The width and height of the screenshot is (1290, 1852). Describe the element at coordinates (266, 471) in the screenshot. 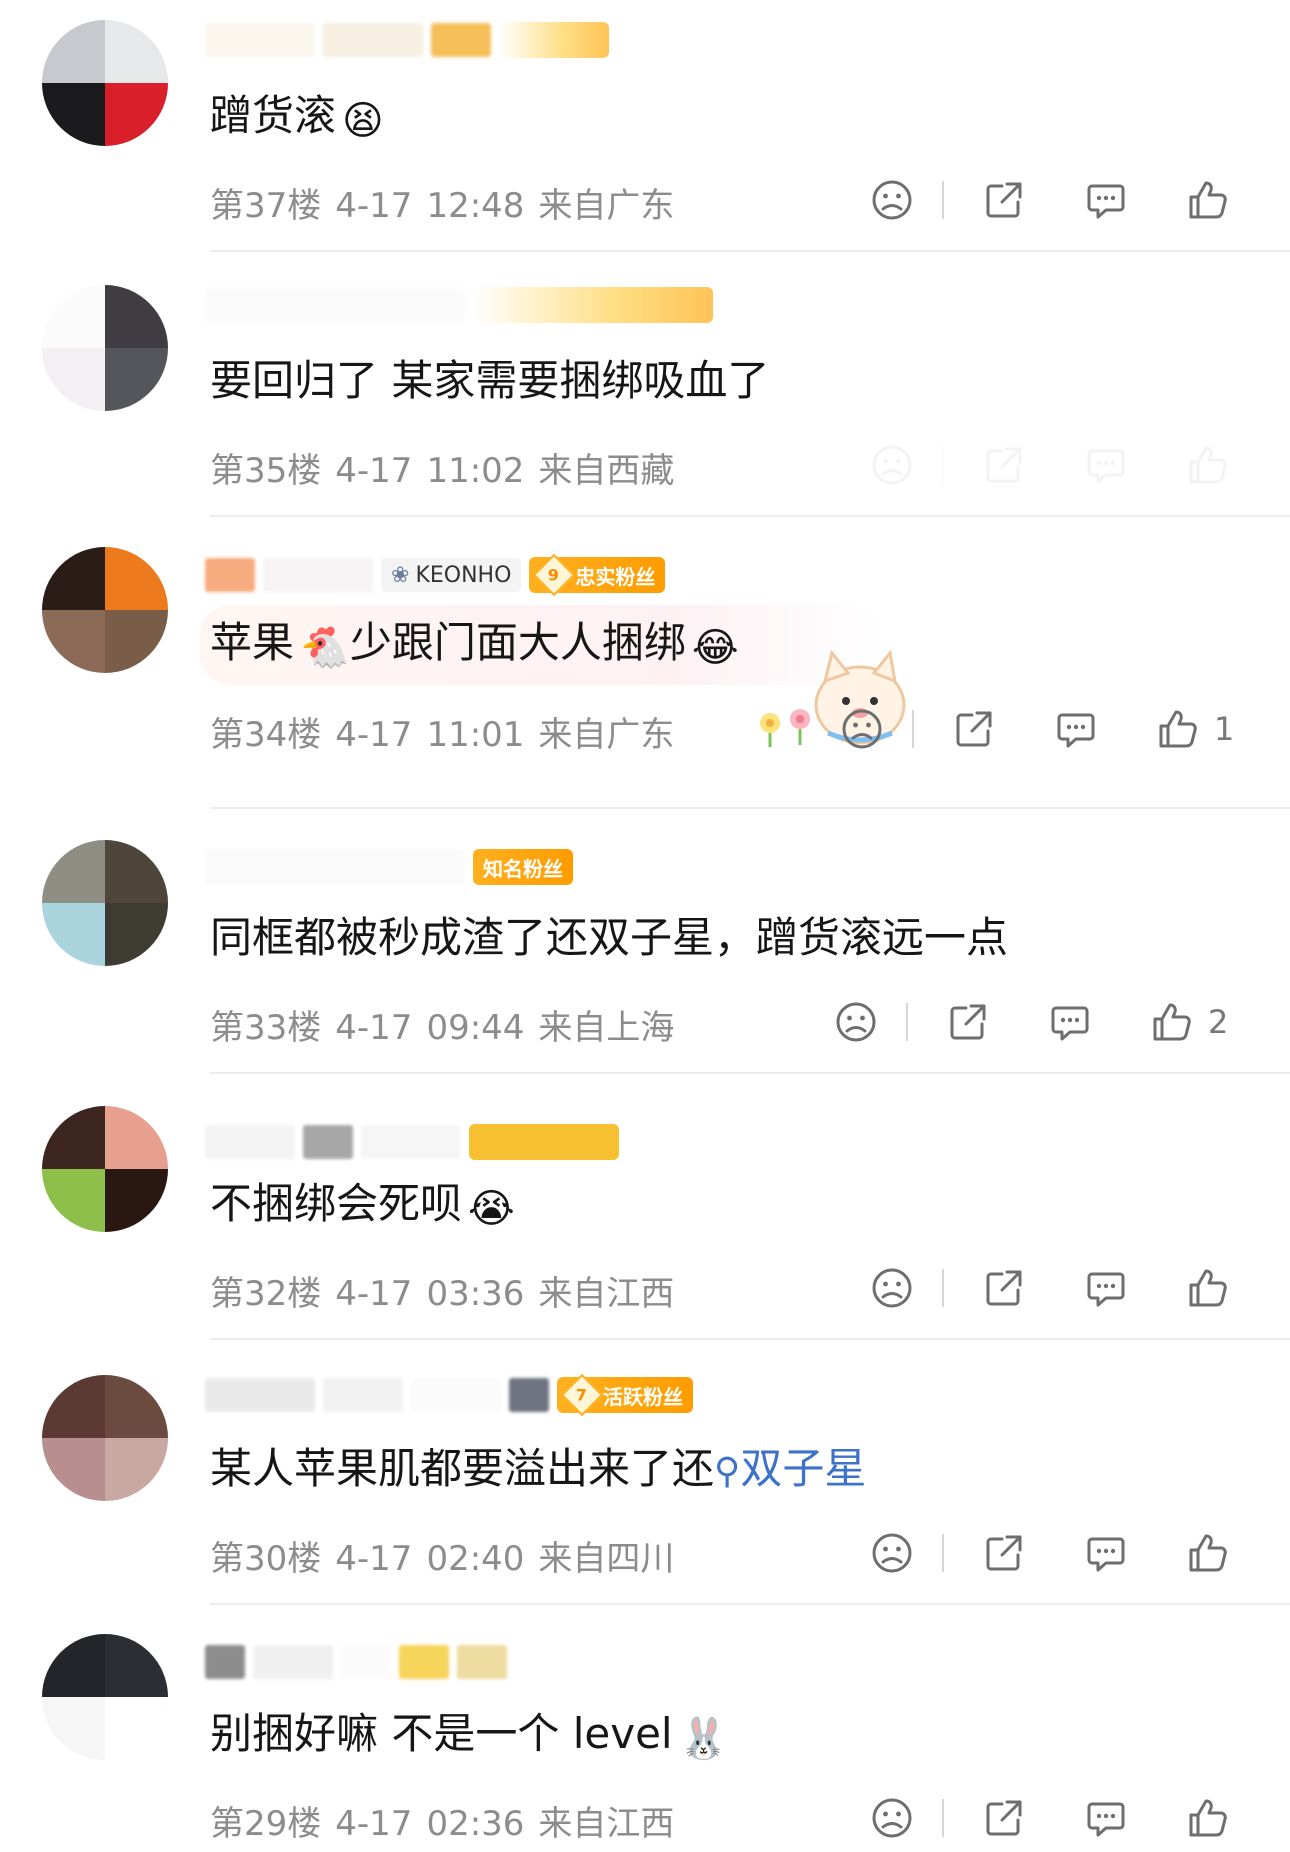

I see `floor-number: 第35楼` at that location.